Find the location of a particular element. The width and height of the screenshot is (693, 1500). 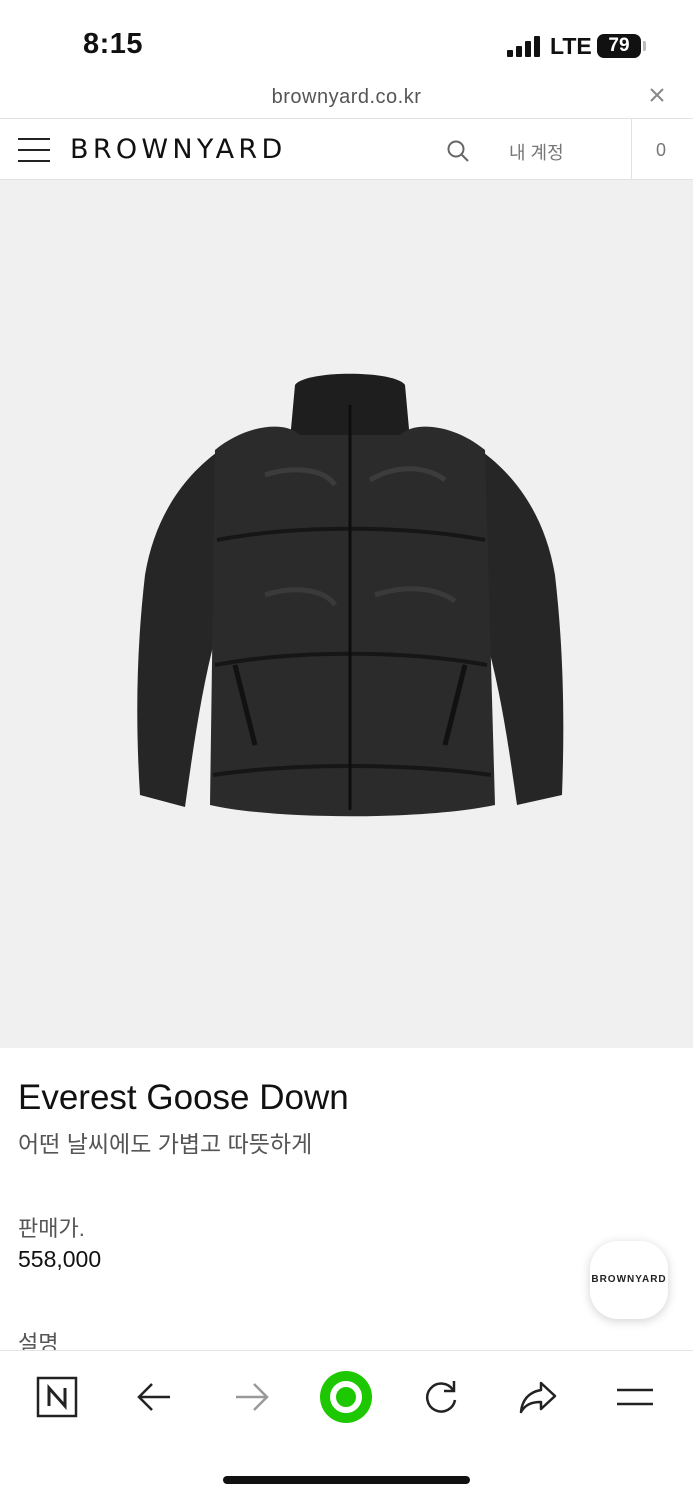

hamburger-menu-icon is located at coordinates (635, 1397).